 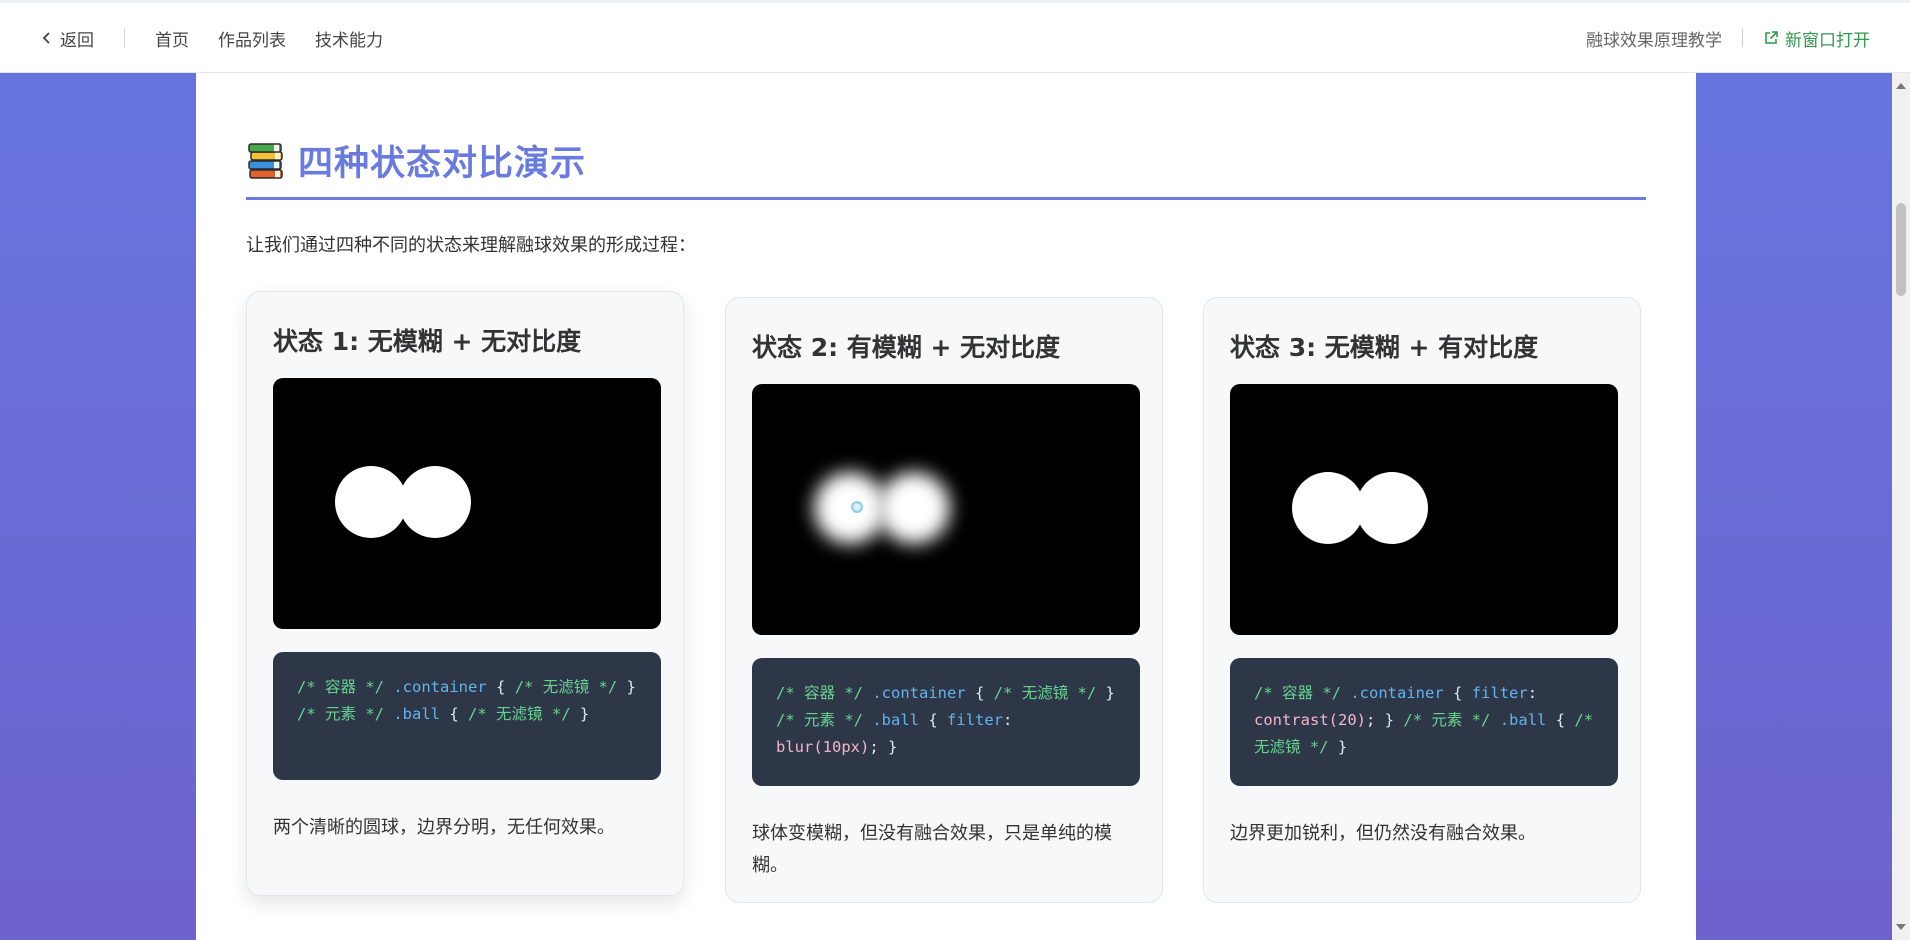 I want to click on section-heading: 四种状态对比演示, so click(x=416, y=160).